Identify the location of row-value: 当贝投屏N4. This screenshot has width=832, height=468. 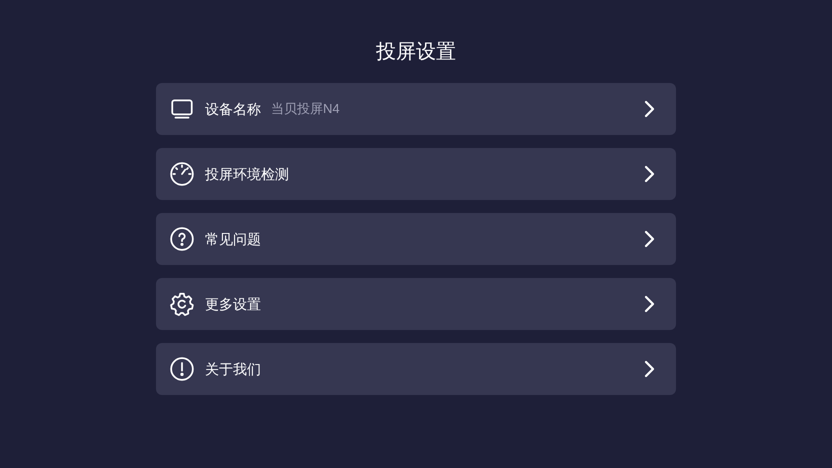
(305, 109).